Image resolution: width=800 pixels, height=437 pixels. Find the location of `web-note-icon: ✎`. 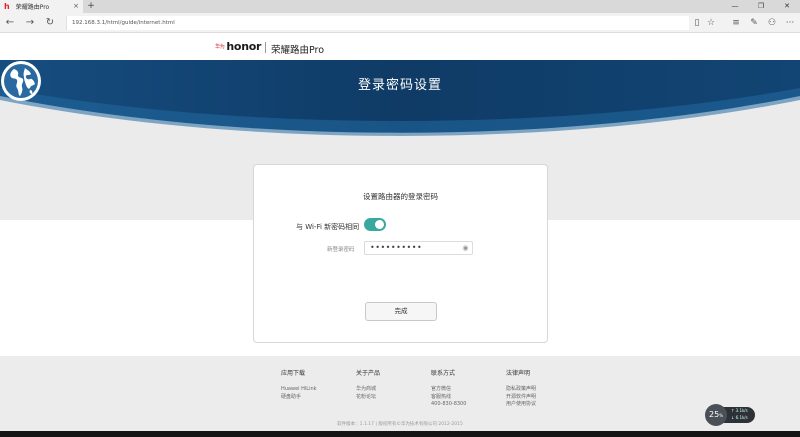

web-note-icon: ✎ is located at coordinates (754, 23).